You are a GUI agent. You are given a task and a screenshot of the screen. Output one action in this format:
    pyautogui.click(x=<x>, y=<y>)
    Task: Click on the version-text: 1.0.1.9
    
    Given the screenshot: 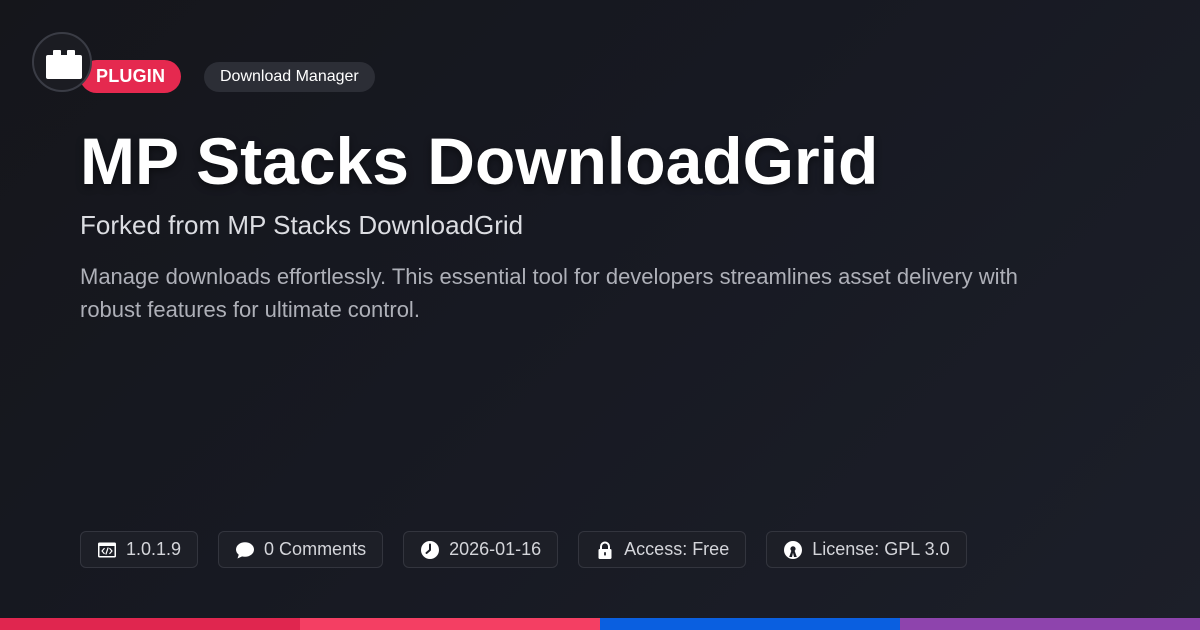 What is the action you would take?
    pyautogui.click(x=154, y=549)
    